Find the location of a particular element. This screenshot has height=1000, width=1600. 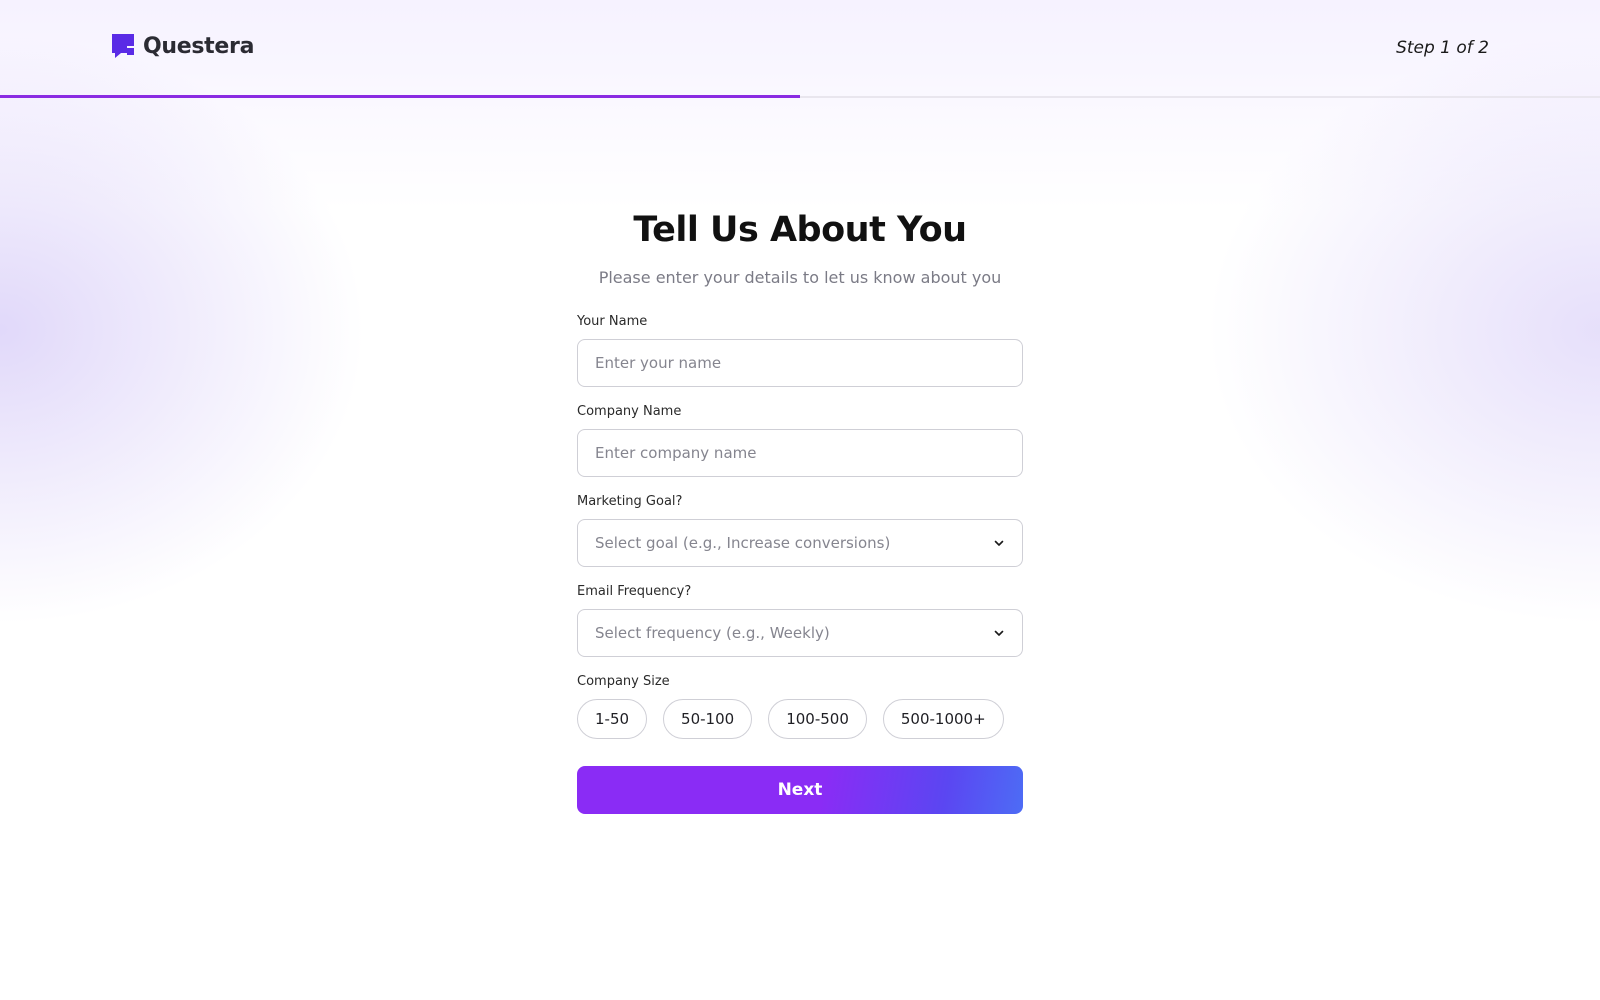

company-size-option: 500-1000+ is located at coordinates (943, 719).